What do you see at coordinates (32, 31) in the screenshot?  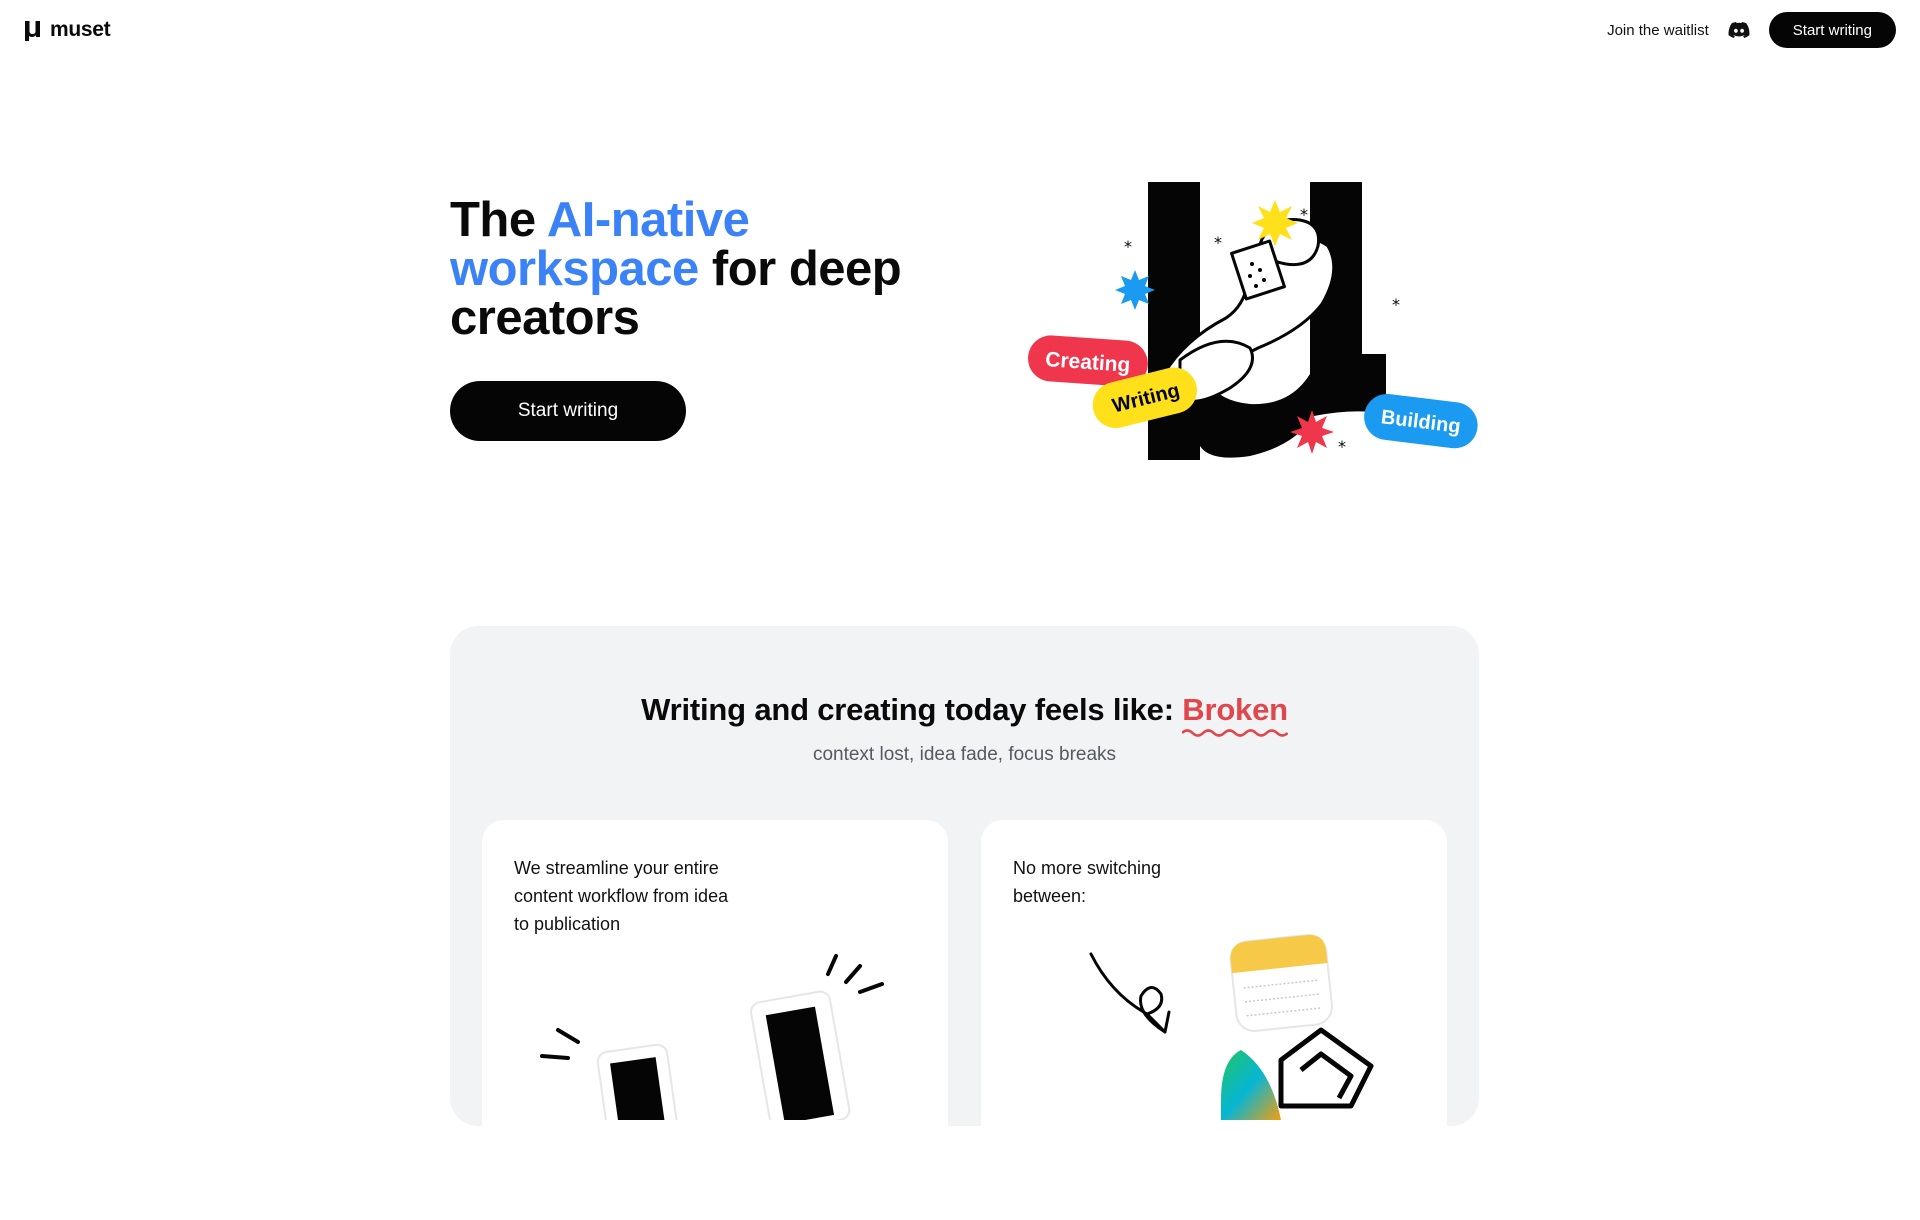 I see `muset-logo-icon` at bounding box center [32, 31].